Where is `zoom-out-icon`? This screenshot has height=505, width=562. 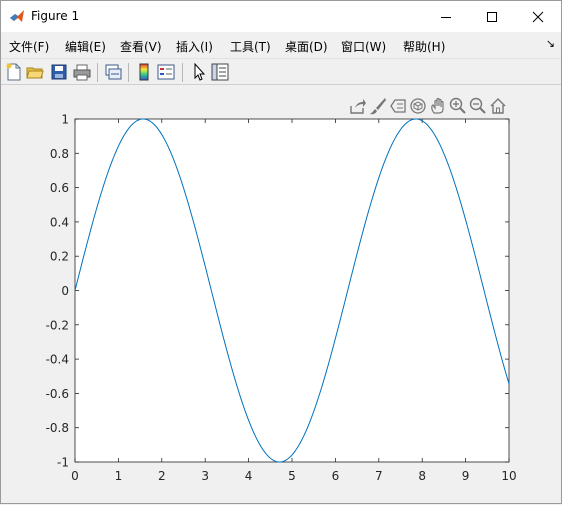
zoom-out-icon is located at coordinates (478, 106).